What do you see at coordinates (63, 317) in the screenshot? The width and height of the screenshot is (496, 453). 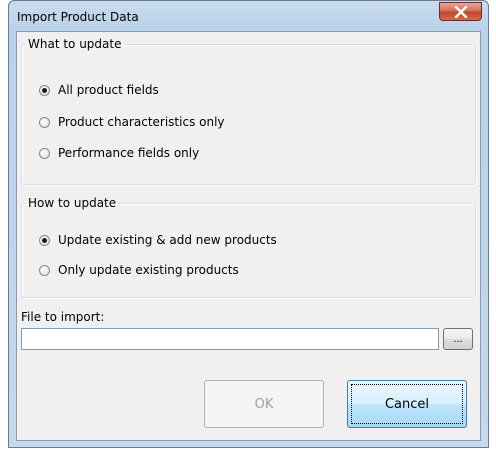 I see `file-to-import-label: File to import:` at bounding box center [63, 317].